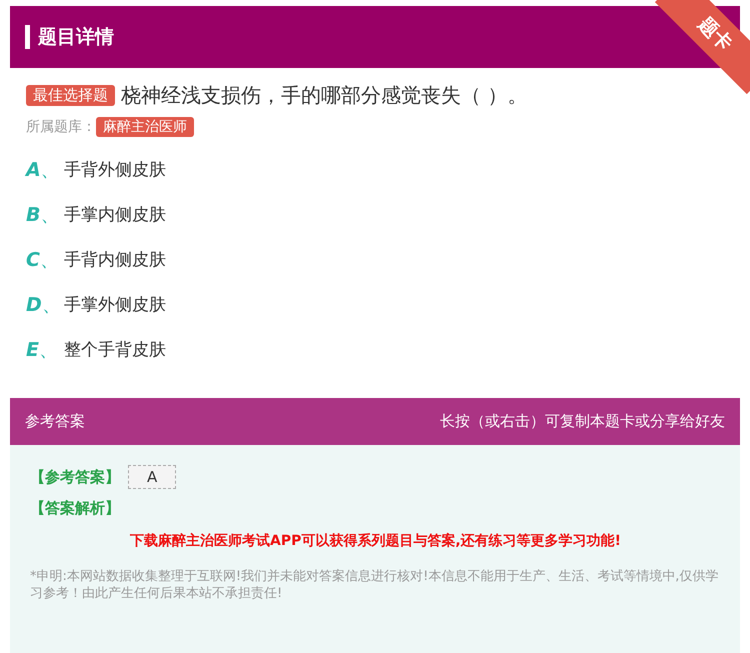 The image size is (750, 653). I want to click on option-letter: A、, so click(43, 170).